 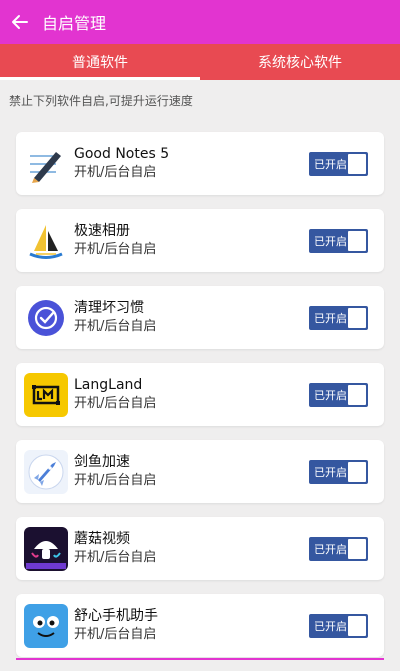 I want to click on app-name: LangLand, so click(x=108, y=385).